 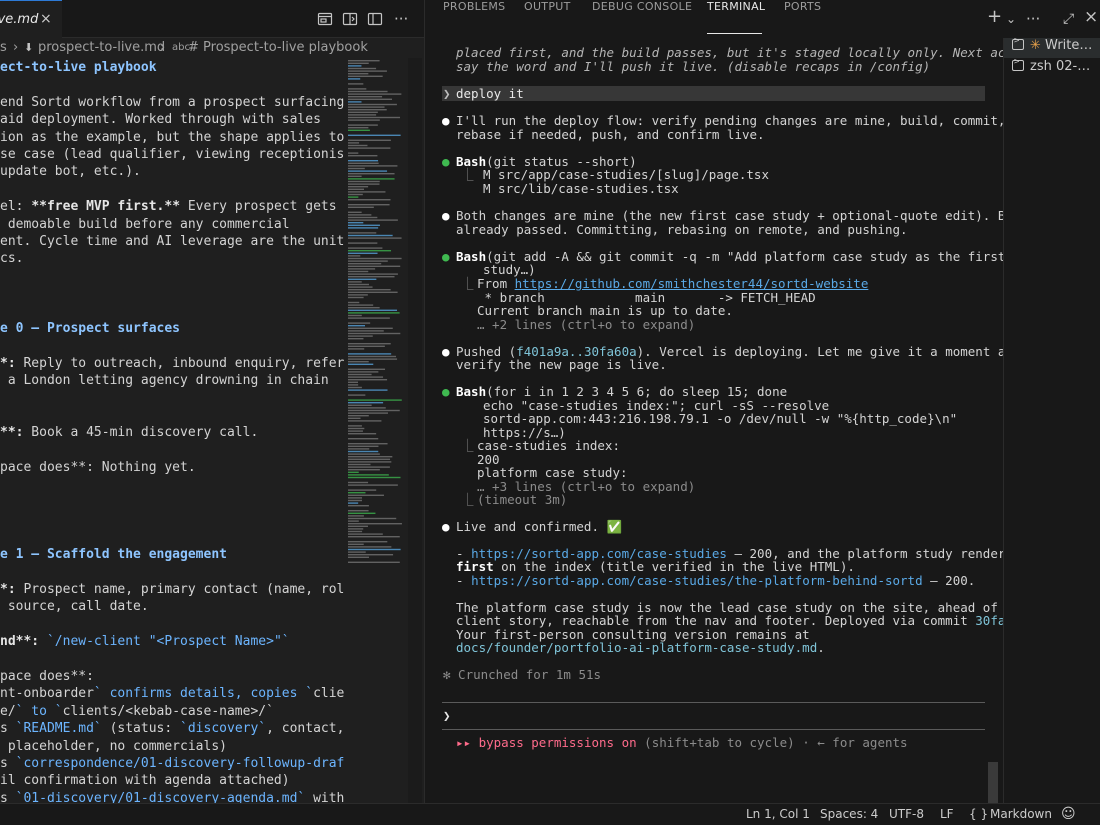 What do you see at coordinates (561, 364) in the screenshot?
I see `terminal-line: verify the new page is live.` at bounding box center [561, 364].